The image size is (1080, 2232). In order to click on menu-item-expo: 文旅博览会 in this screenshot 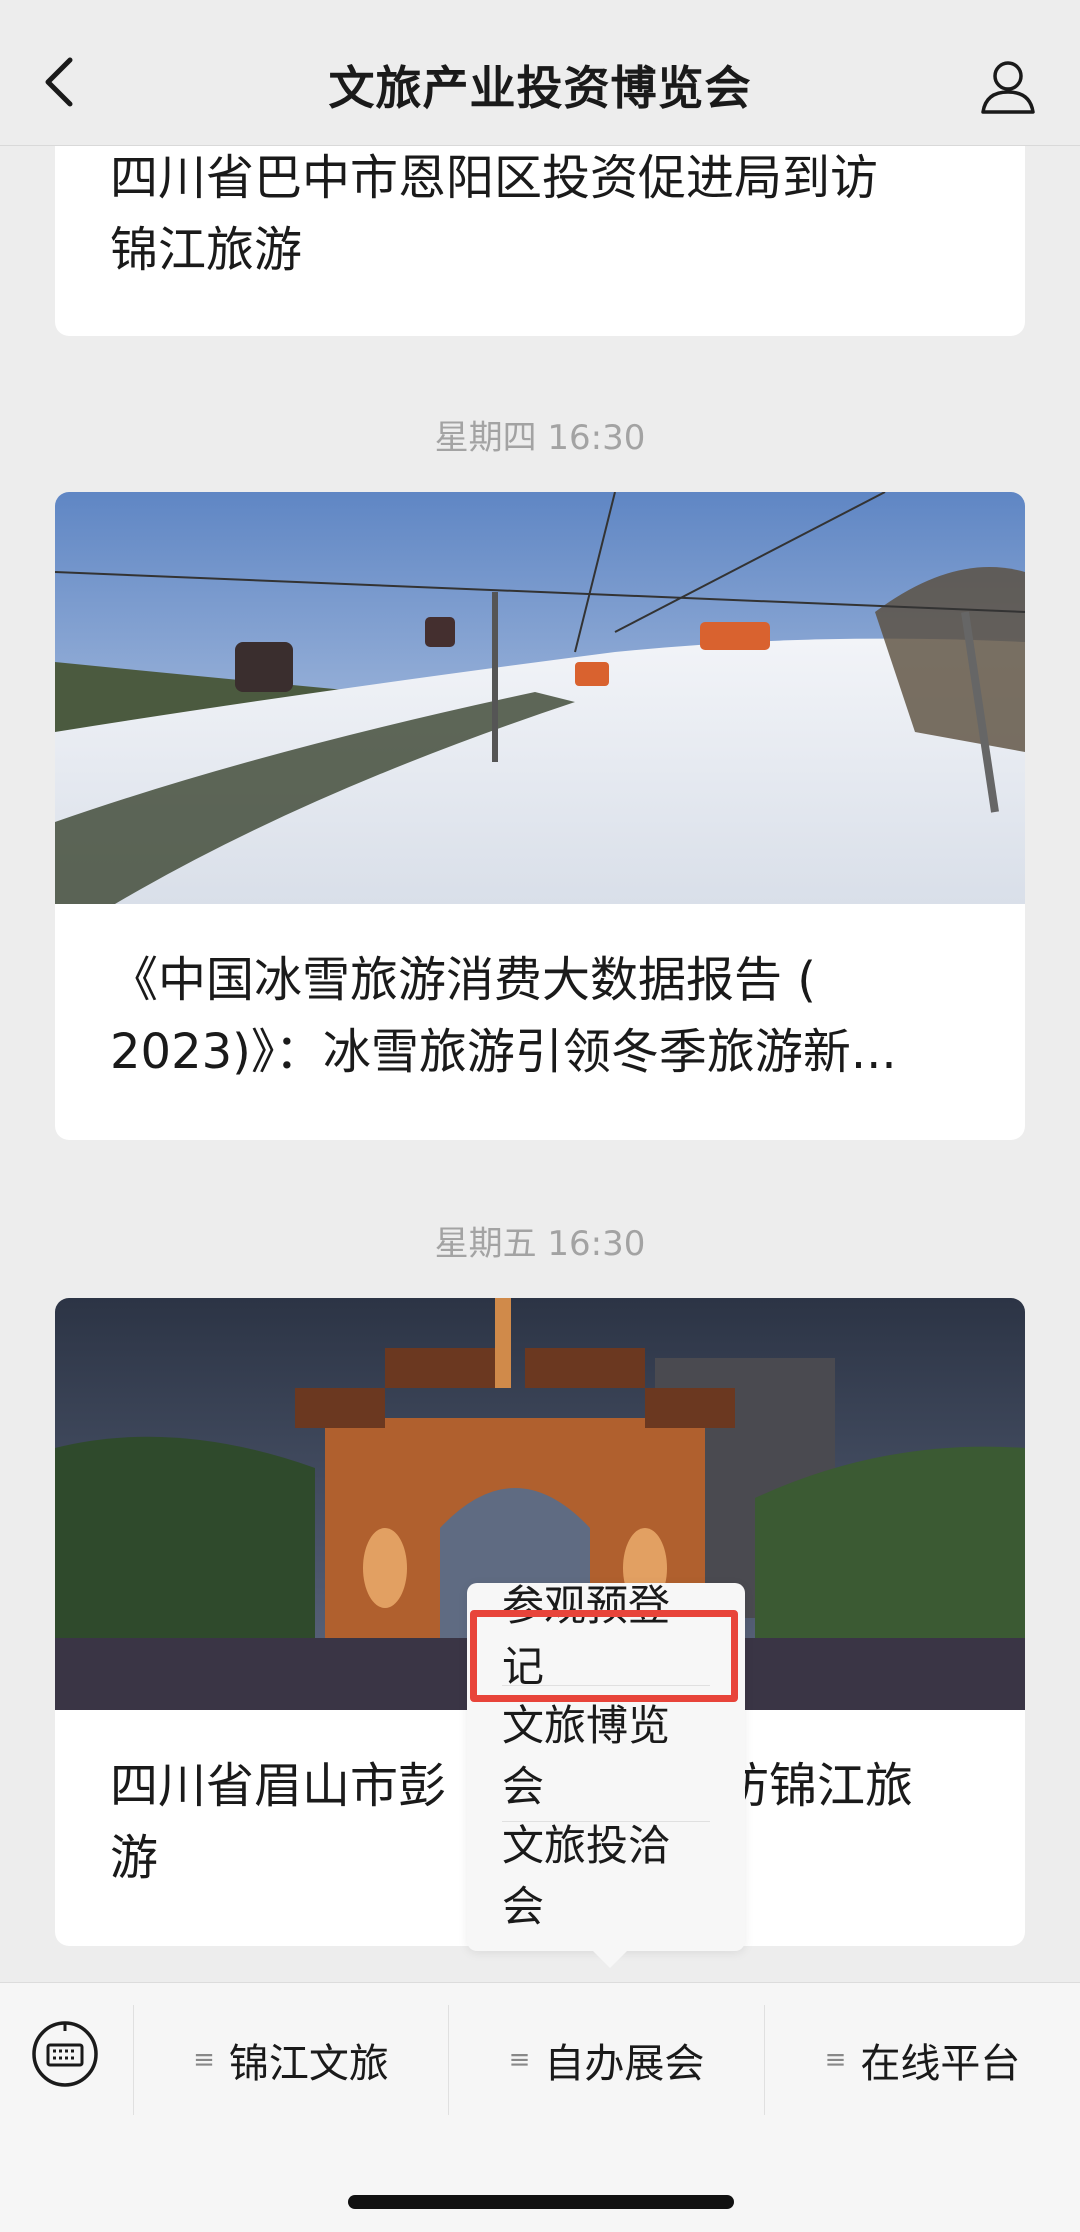, I will do `click(606, 1756)`.